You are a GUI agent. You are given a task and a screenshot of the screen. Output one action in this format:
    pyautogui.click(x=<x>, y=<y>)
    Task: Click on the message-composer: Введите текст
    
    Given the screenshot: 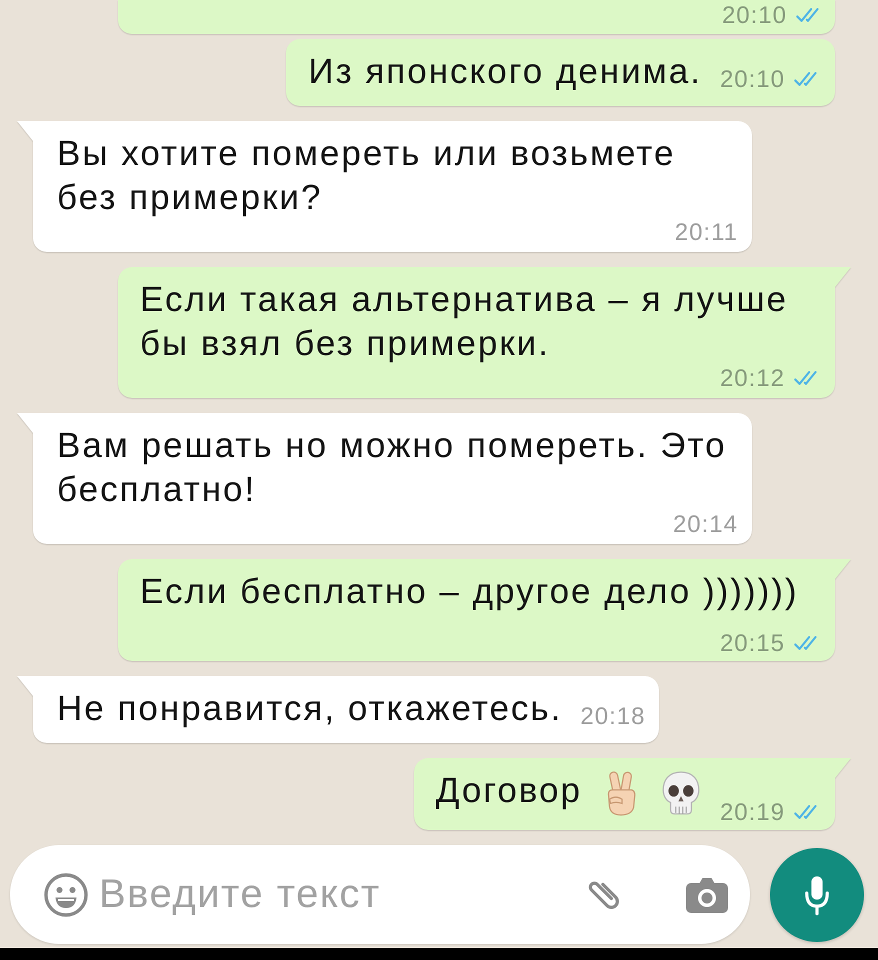 What is the action you would take?
    pyautogui.click(x=380, y=894)
    